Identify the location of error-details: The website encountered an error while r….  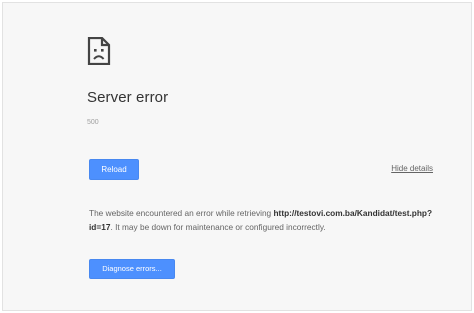
(264, 220).